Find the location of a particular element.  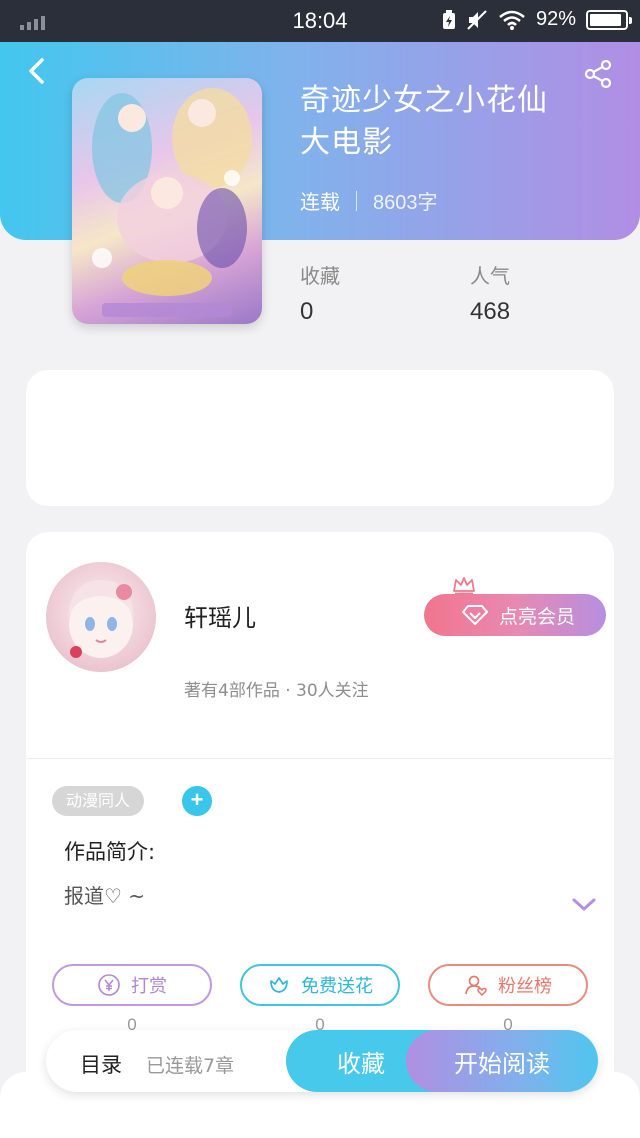

avatar-illustration is located at coordinates (101, 619).